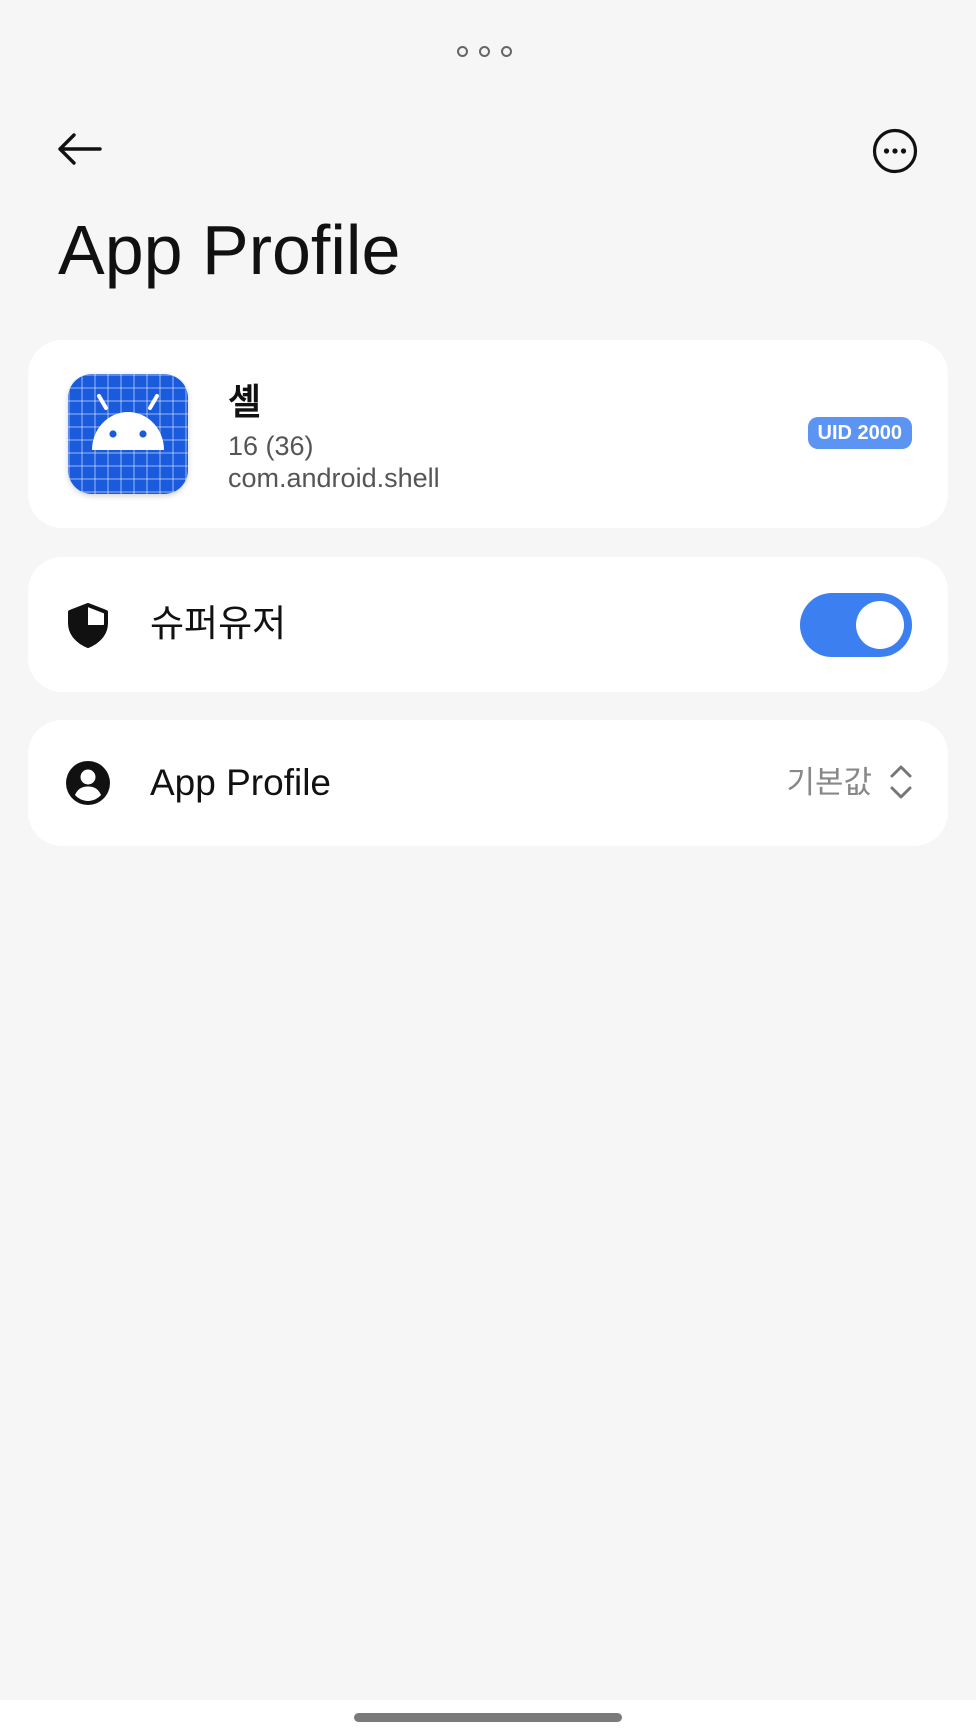 The height and width of the screenshot is (1736, 976). Describe the element at coordinates (829, 782) in the screenshot. I see `app-profile-value: 기본값` at that location.